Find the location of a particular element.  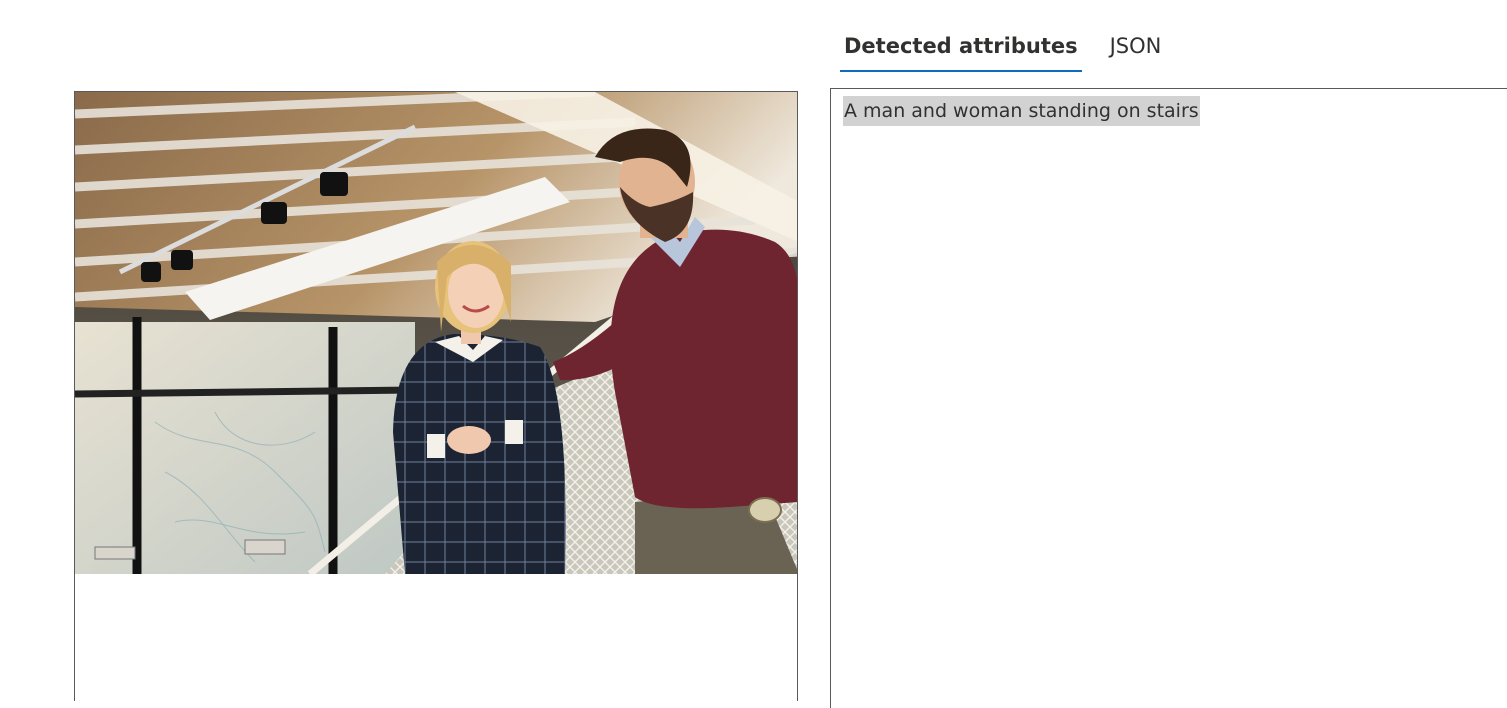

tab-json: JSON is located at coordinates (1136, 50).